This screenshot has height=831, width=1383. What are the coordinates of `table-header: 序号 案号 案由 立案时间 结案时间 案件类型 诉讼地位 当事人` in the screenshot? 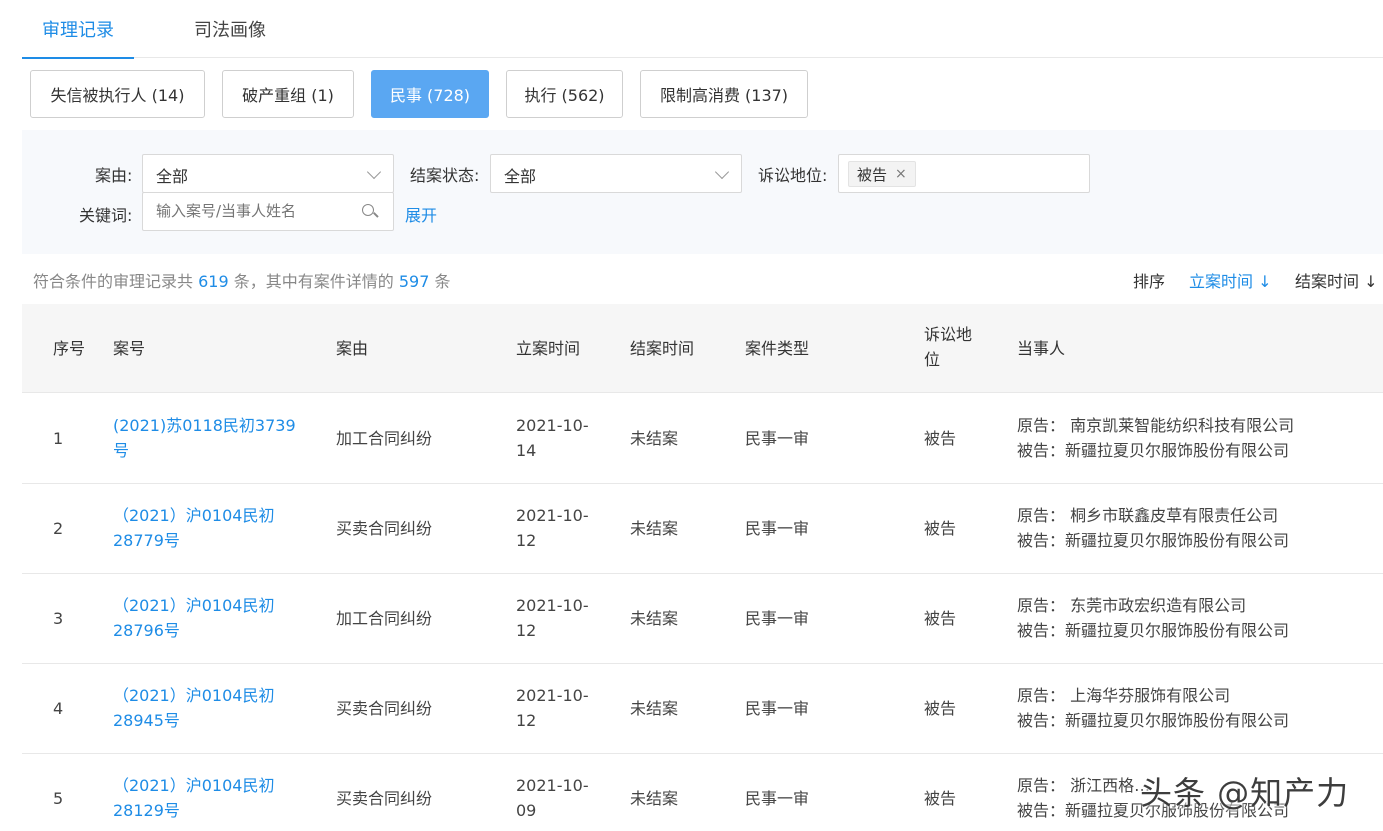 It's located at (702, 348).